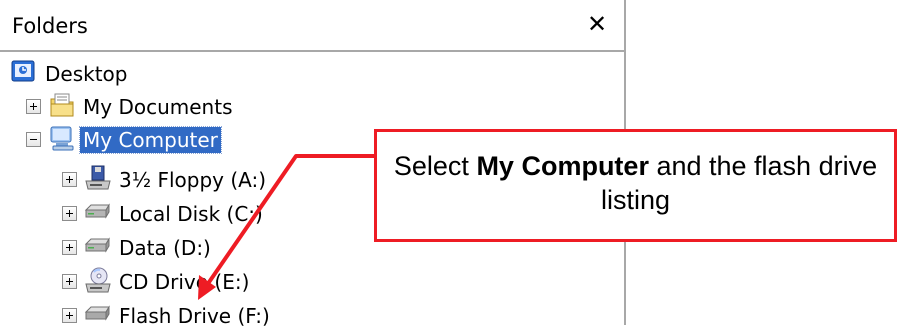  Describe the element at coordinates (150, 140) in the screenshot. I see `tree-item-label: My Computer` at that location.